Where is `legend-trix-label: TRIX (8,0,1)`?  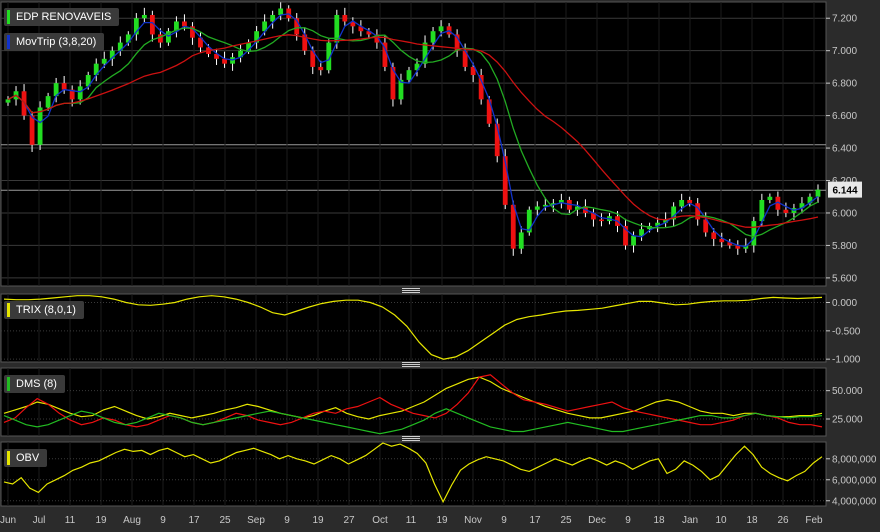
legend-trix-label: TRIX (8,0,1) is located at coordinates (46, 310).